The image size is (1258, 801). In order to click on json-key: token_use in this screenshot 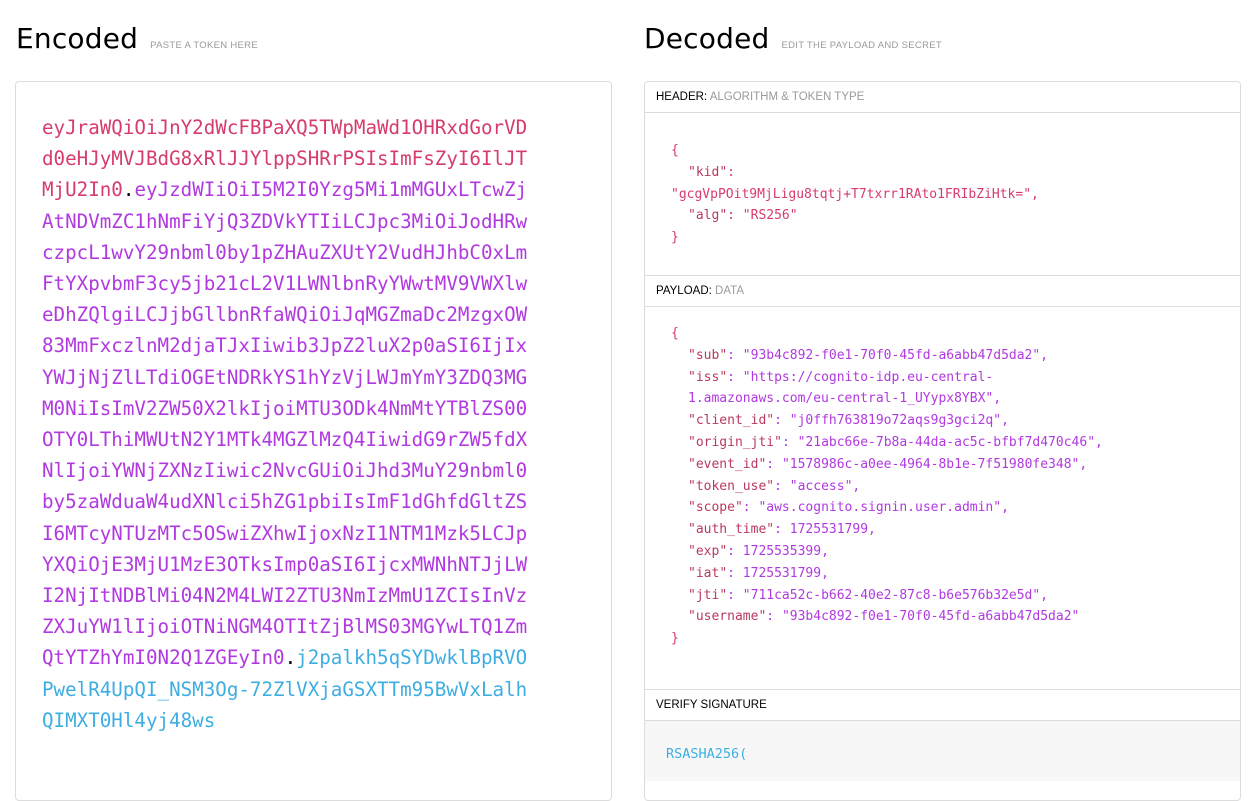, I will do `click(731, 486)`.